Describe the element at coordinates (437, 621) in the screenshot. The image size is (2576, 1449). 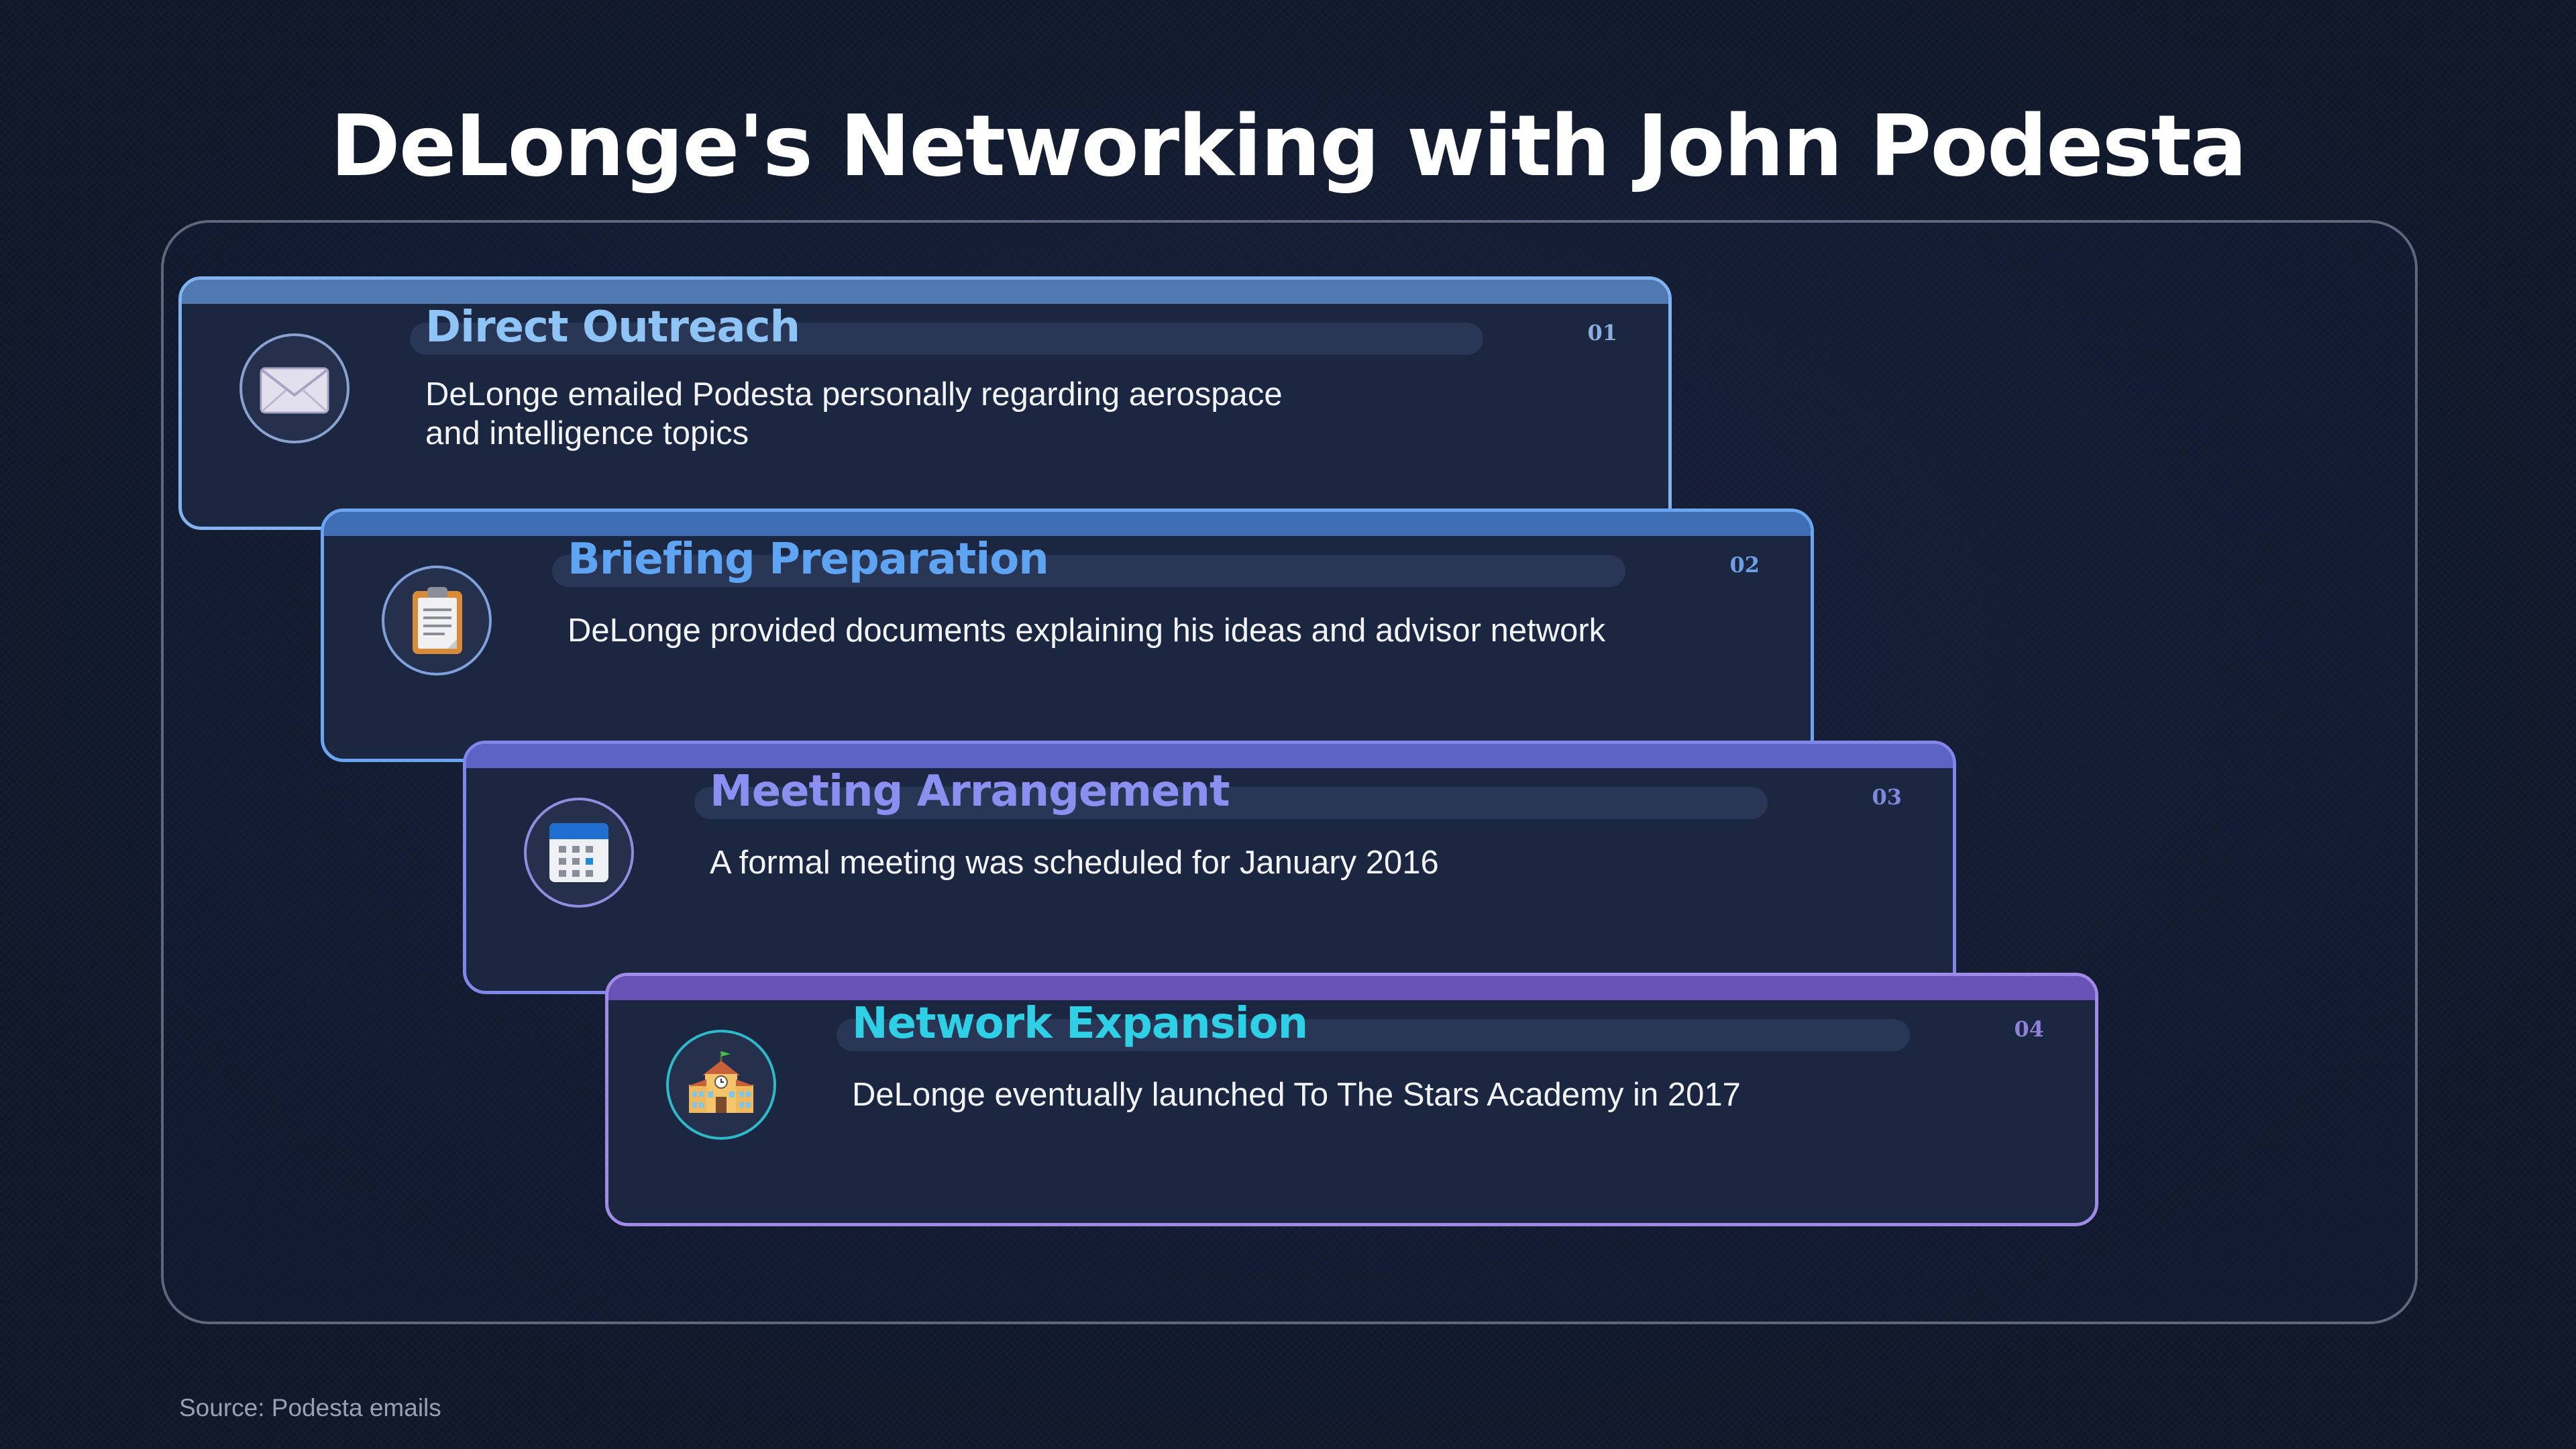
I see `clipboard-icon` at that location.